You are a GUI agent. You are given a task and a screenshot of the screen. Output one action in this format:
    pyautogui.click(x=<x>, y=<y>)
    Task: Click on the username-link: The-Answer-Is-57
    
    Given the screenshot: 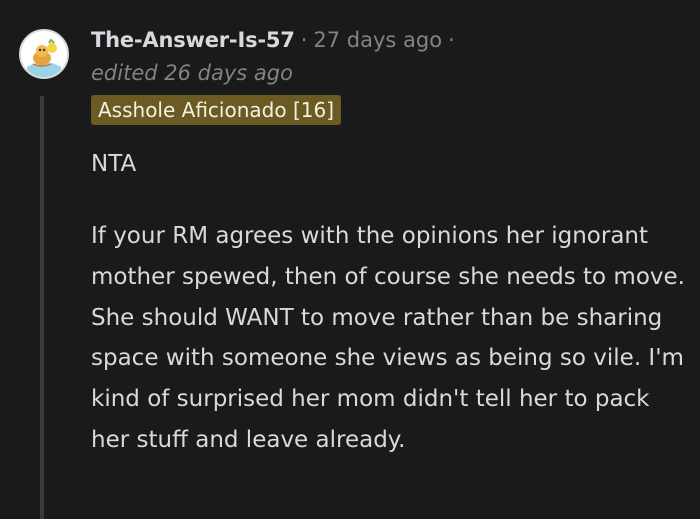 What is the action you would take?
    pyautogui.click(x=193, y=40)
    